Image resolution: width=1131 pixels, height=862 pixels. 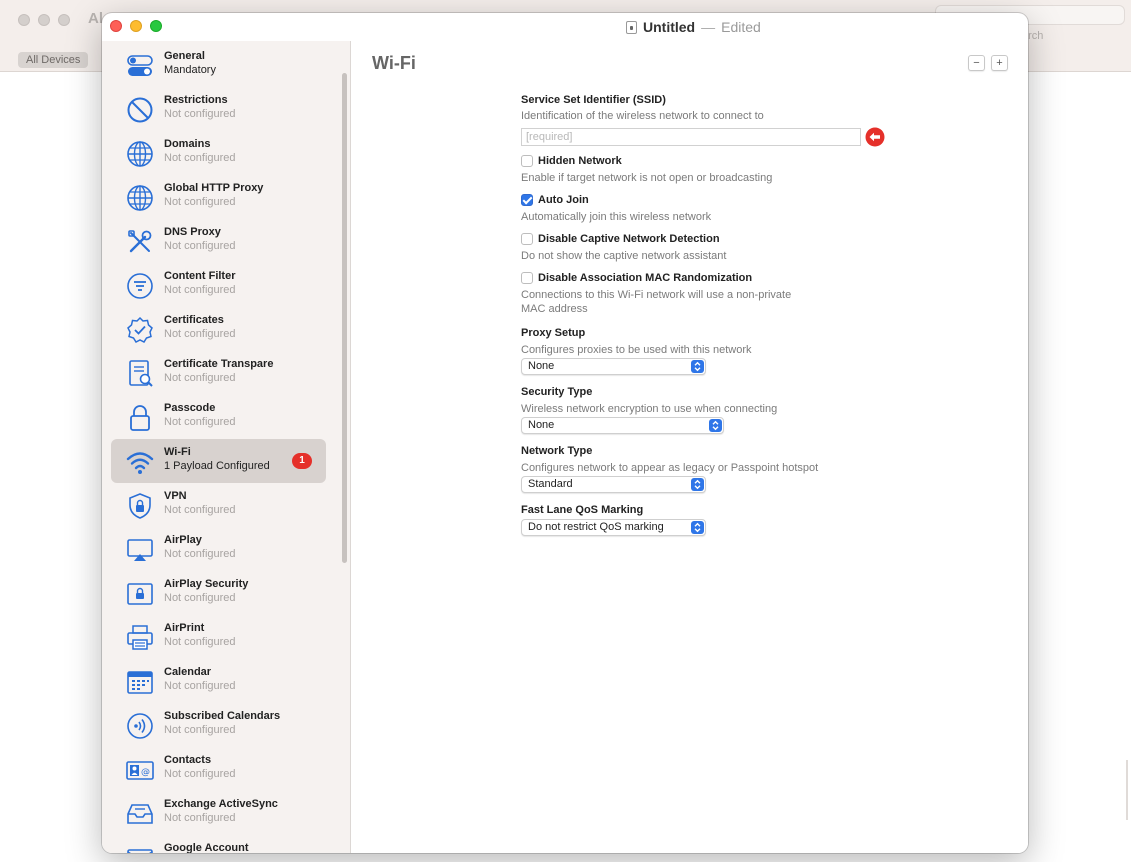 What do you see at coordinates (593, 100) in the screenshot?
I see `ssid-label: Service Set Identifier (SSID)` at bounding box center [593, 100].